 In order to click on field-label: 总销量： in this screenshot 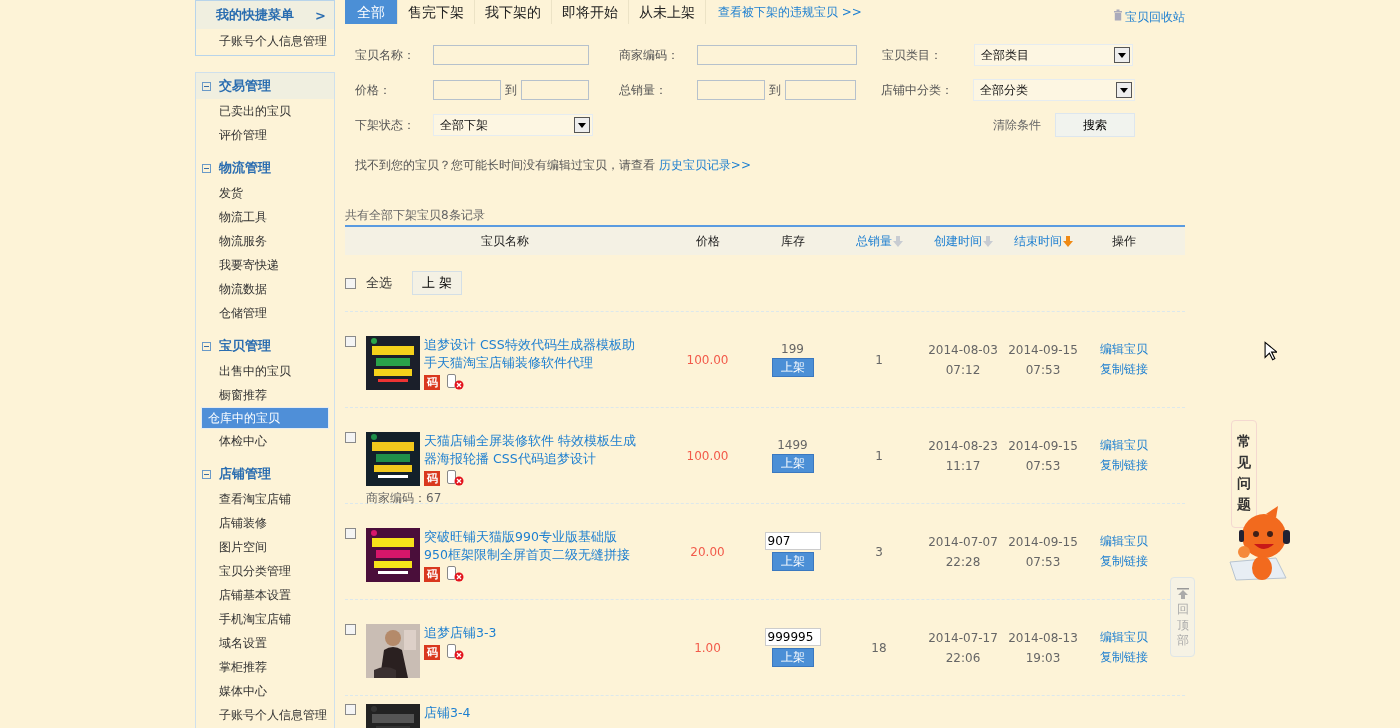, I will do `click(643, 90)`.